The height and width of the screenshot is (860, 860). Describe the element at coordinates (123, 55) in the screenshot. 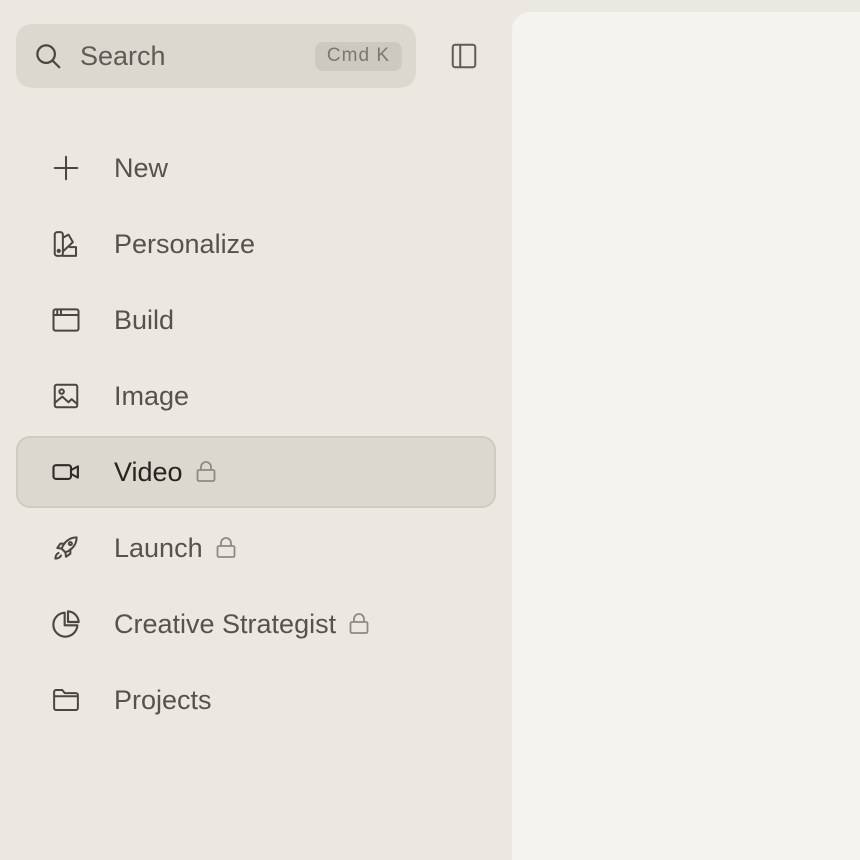

I see `search-placeholder: Search` at that location.